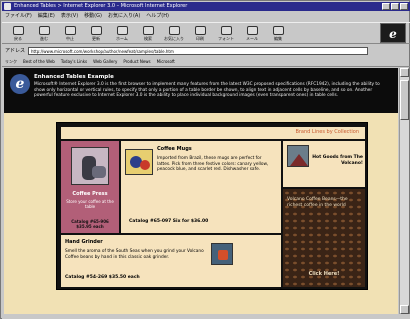 The height and width of the screenshot is (319, 410). I want to click on forward-arrow-icon, so click(44, 30).